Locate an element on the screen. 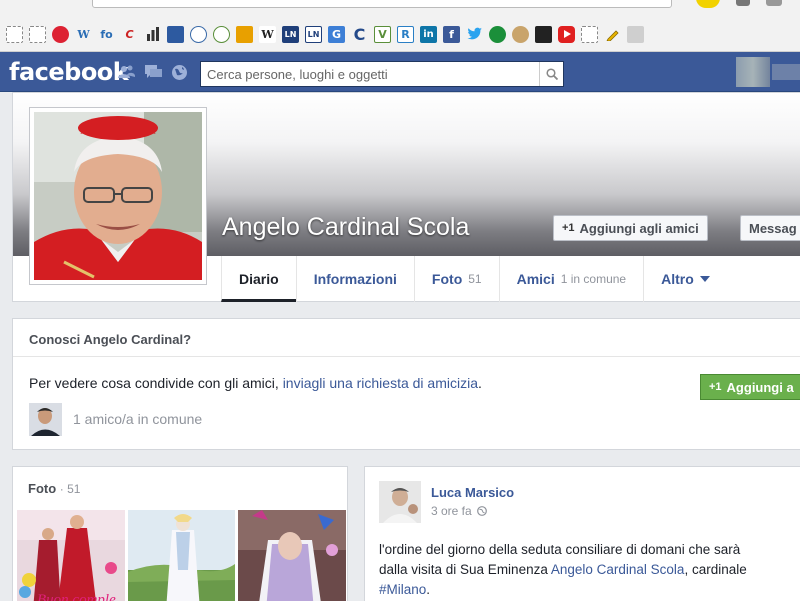 The height and width of the screenshot is (601, 800). card-title: Conosci Angelo Cardinal? is located at coordinates (110, 339).